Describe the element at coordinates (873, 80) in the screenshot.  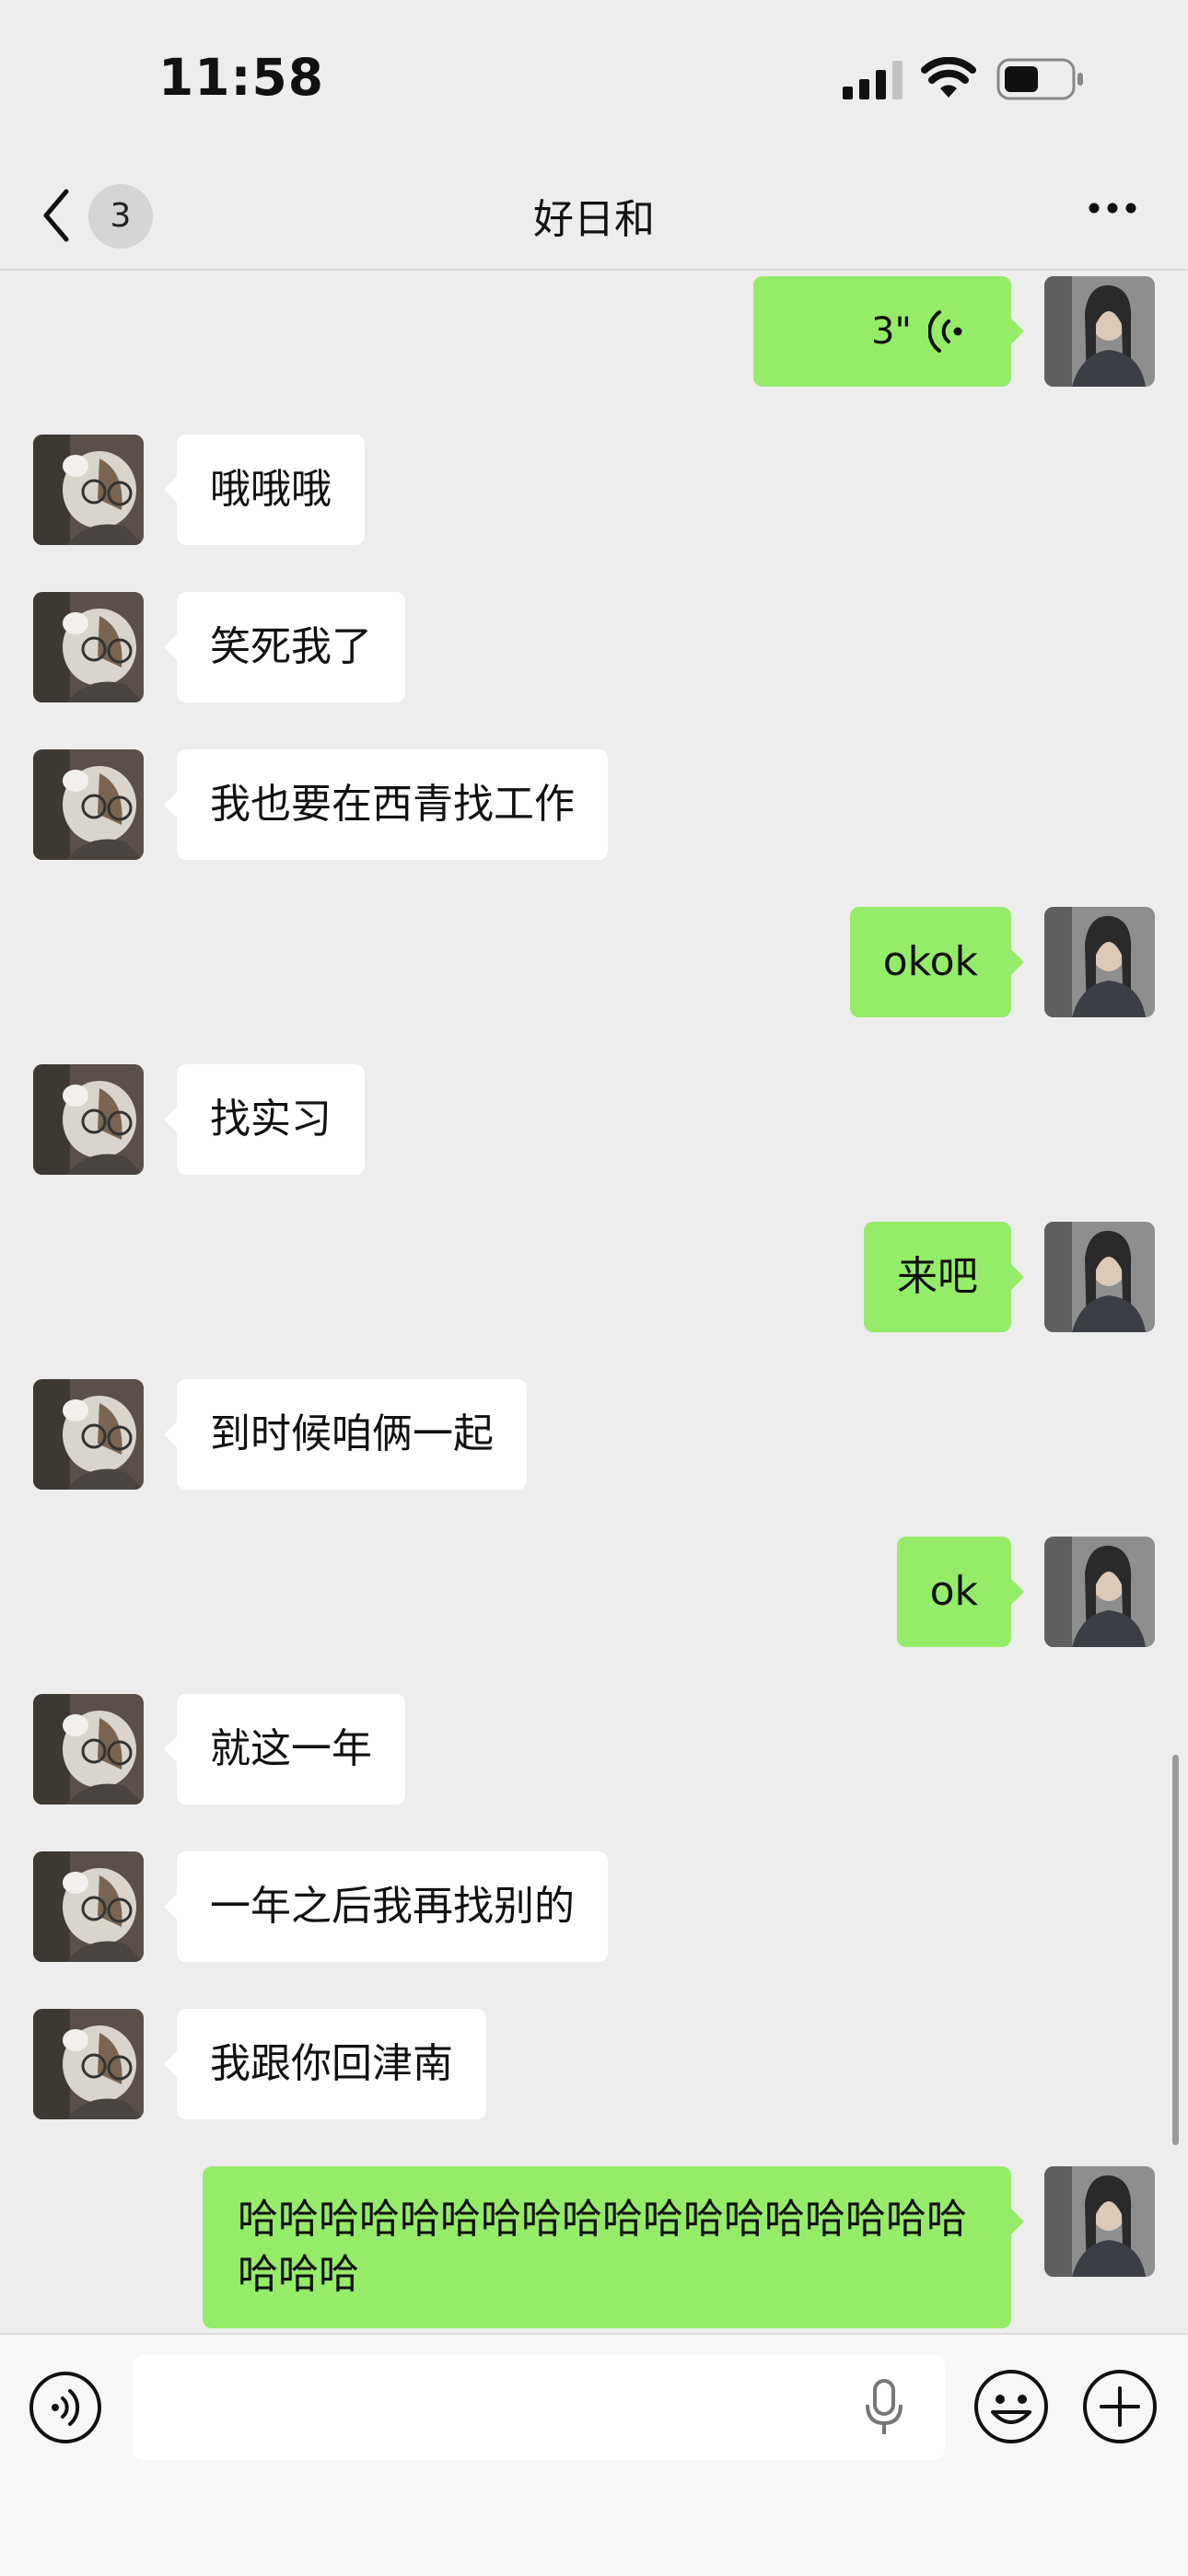
I see `signal-icon` at that location.